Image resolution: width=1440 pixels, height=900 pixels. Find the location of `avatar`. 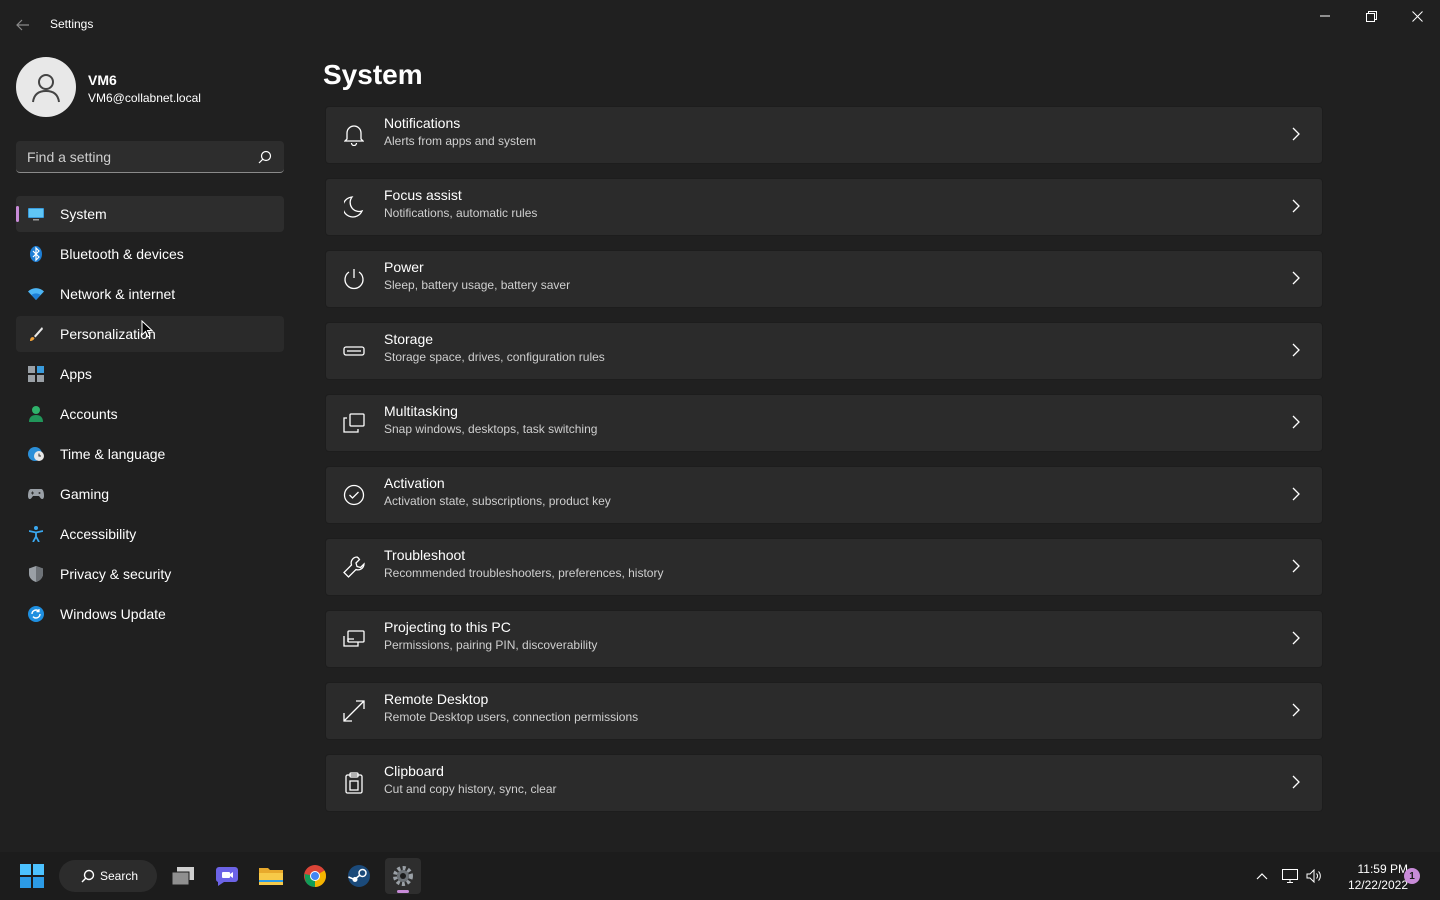

avatar is located at coordinates (46, 87).